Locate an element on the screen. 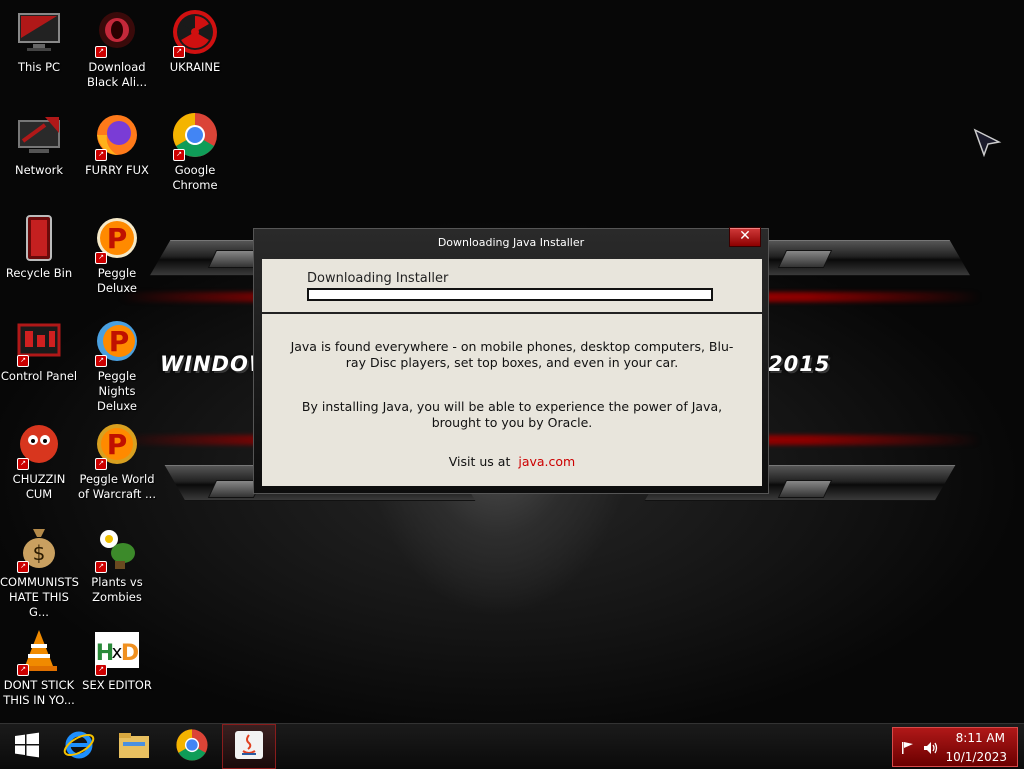 This screenshot has height=769, width=1024. desktop-icon-peggle-nights: P ↗ Peggle Nights Deluxe is located at coordinates (117, 365).